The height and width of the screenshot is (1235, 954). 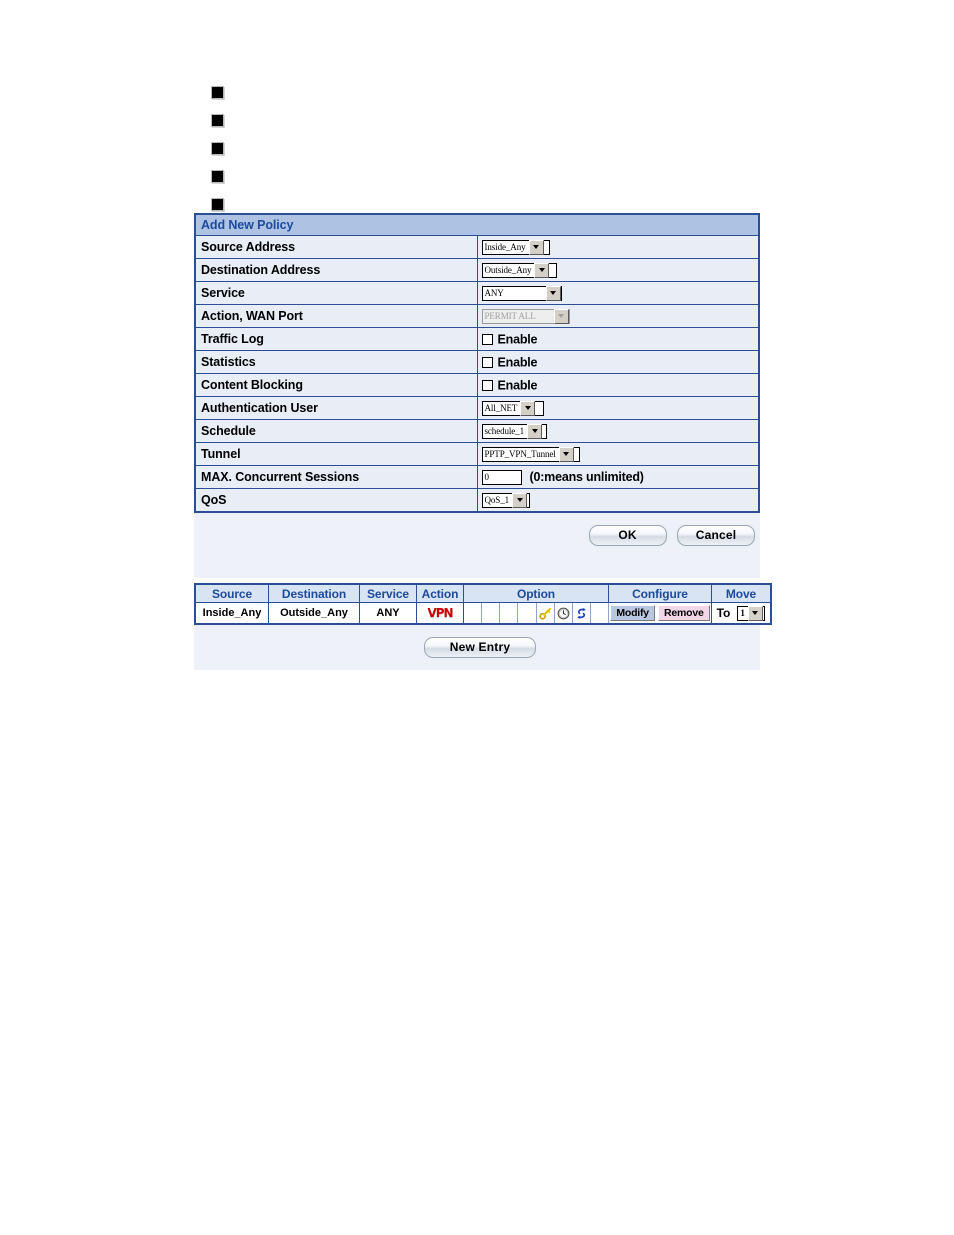 I want to click on column-header-configure: Configure, so click(x=660, y=593).